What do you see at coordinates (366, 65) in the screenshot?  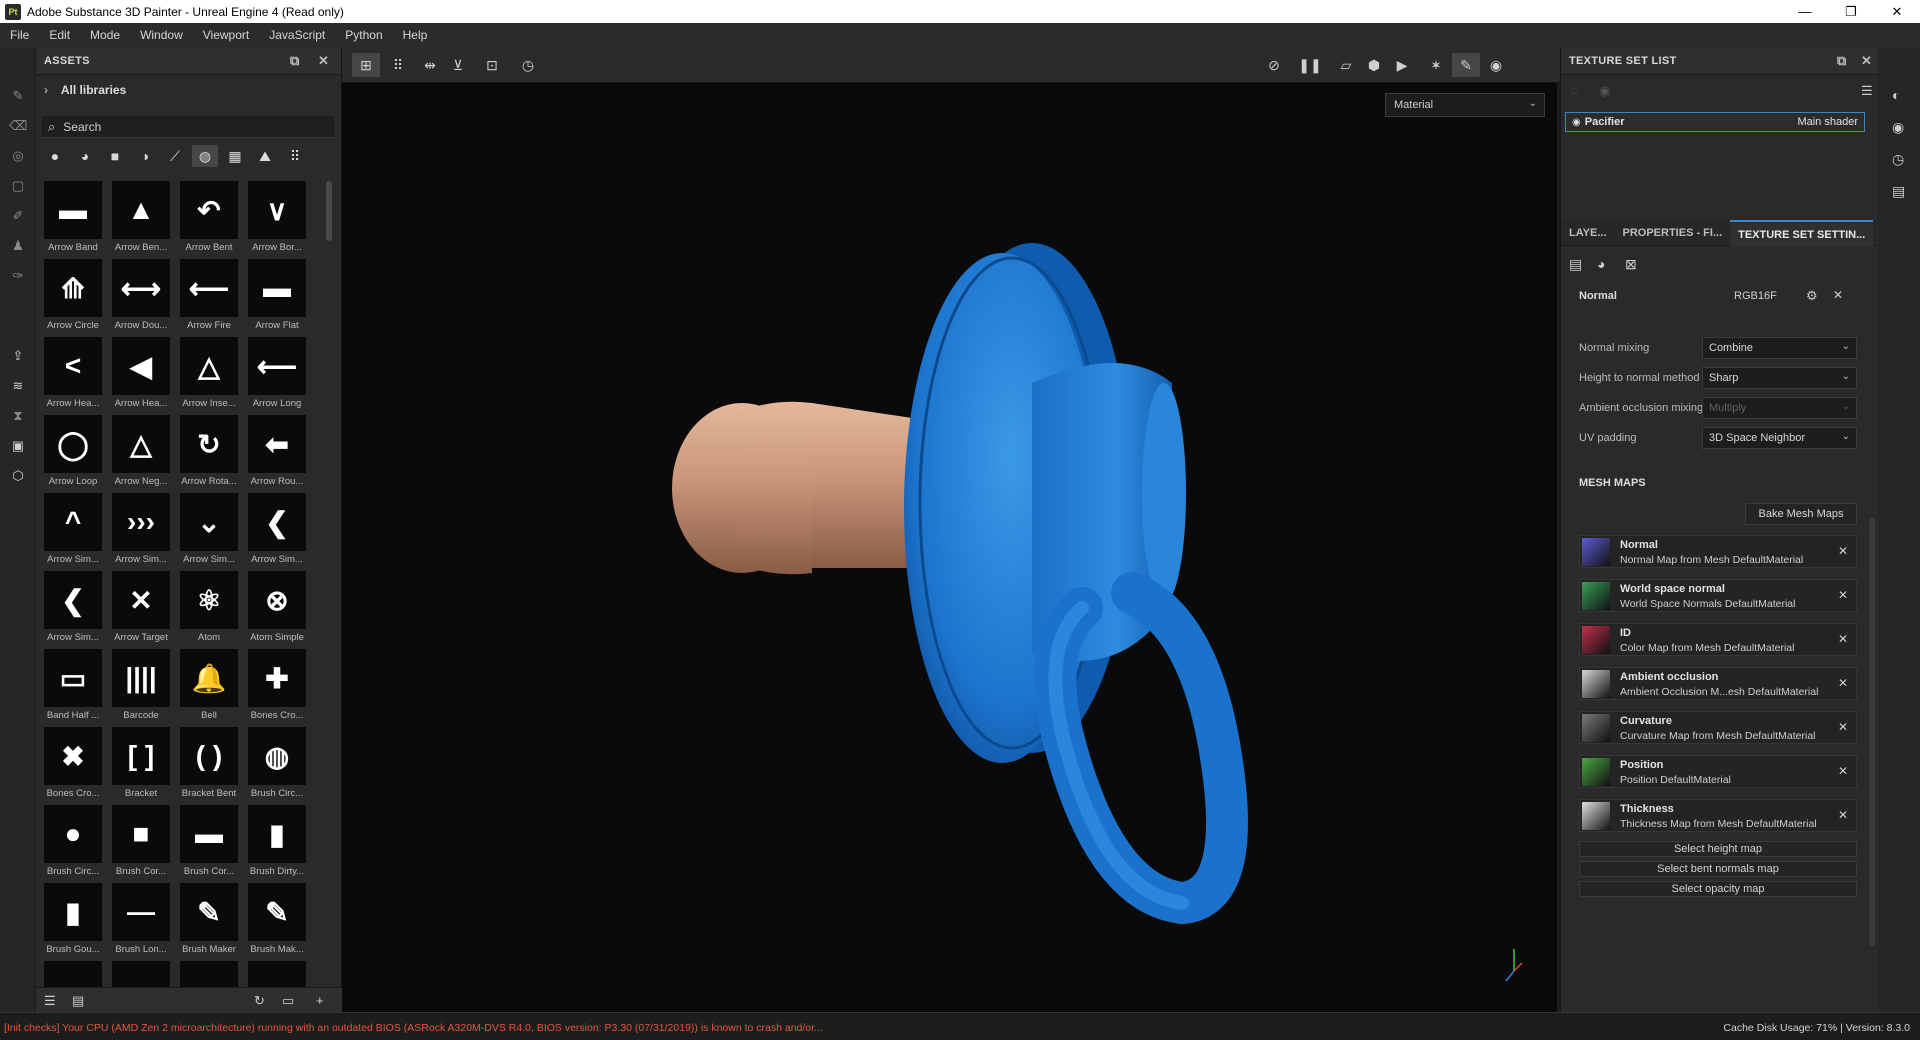 I see `grid-snap-icon: ⊞` at bounding box center [366, 65].